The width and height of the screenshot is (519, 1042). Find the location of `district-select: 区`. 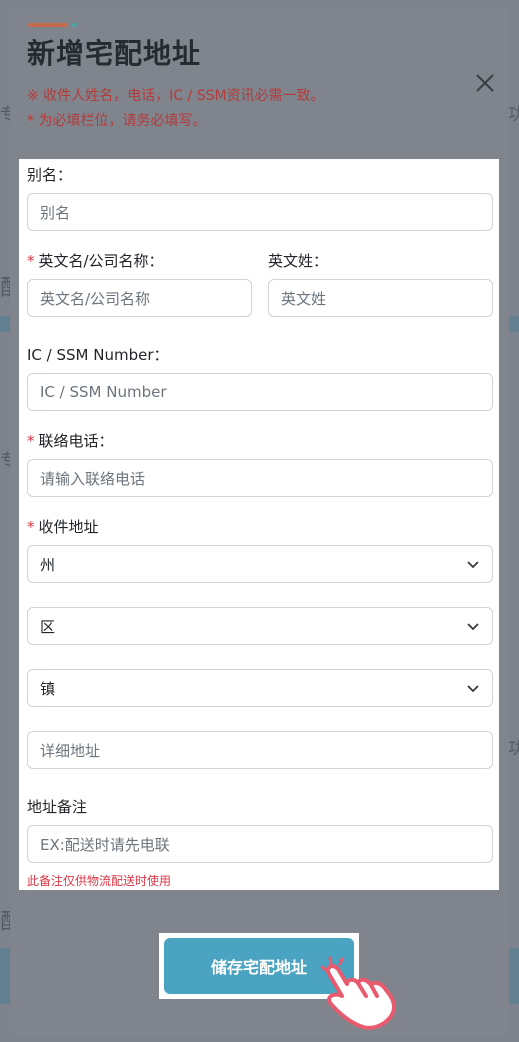

district-select: 区 is located at coordinates (260, 626).